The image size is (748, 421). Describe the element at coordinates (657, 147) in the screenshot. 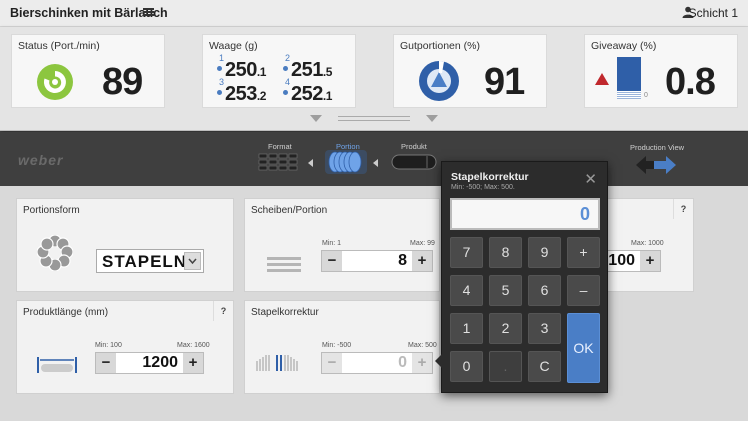

I see `production-view-label: Production View` at that location.